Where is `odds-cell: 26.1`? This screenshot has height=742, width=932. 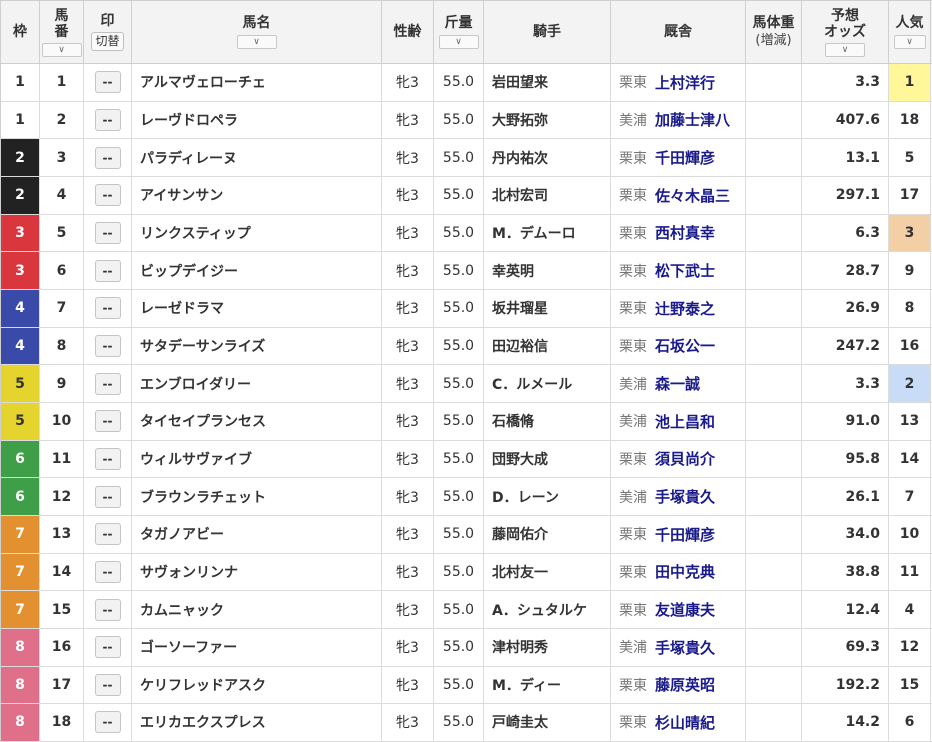 odds-cell: 26.1 is located at coordinates (845, 496).